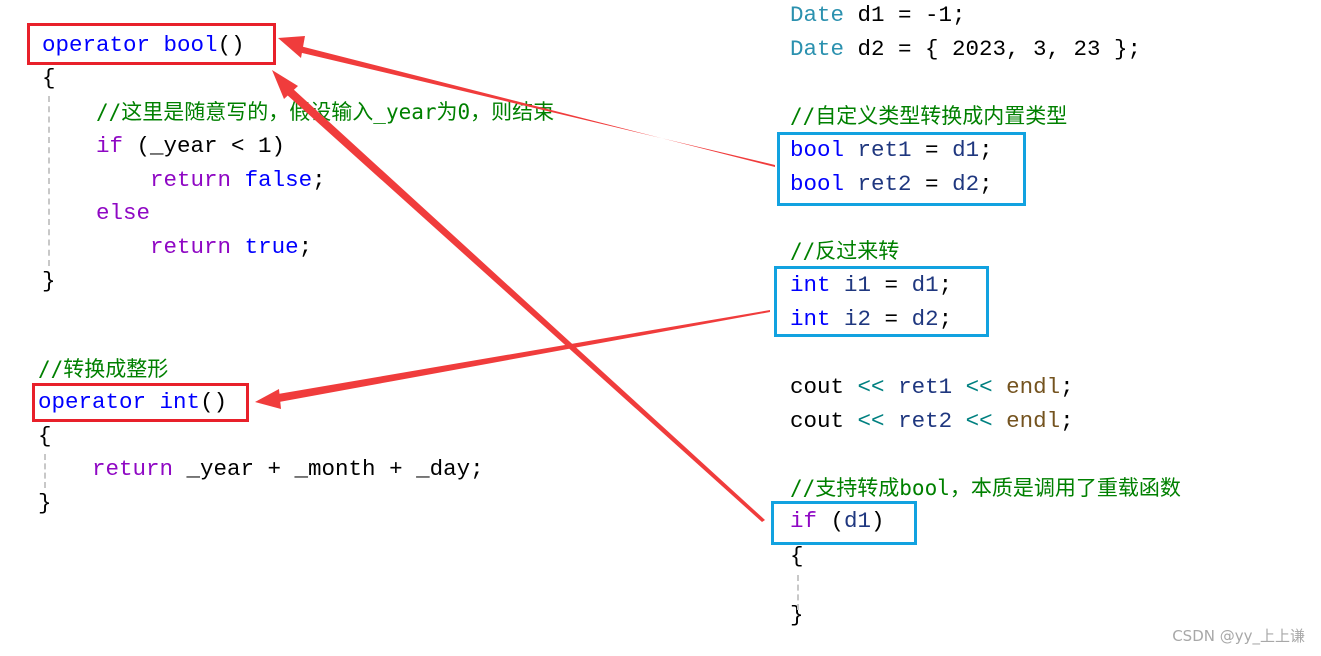 The image size is (1321, 656). What do you see at coordinates (524, 356) in the screenshot?
I see `arrow-int-to-operator-int` at bounding box center [524, 356].